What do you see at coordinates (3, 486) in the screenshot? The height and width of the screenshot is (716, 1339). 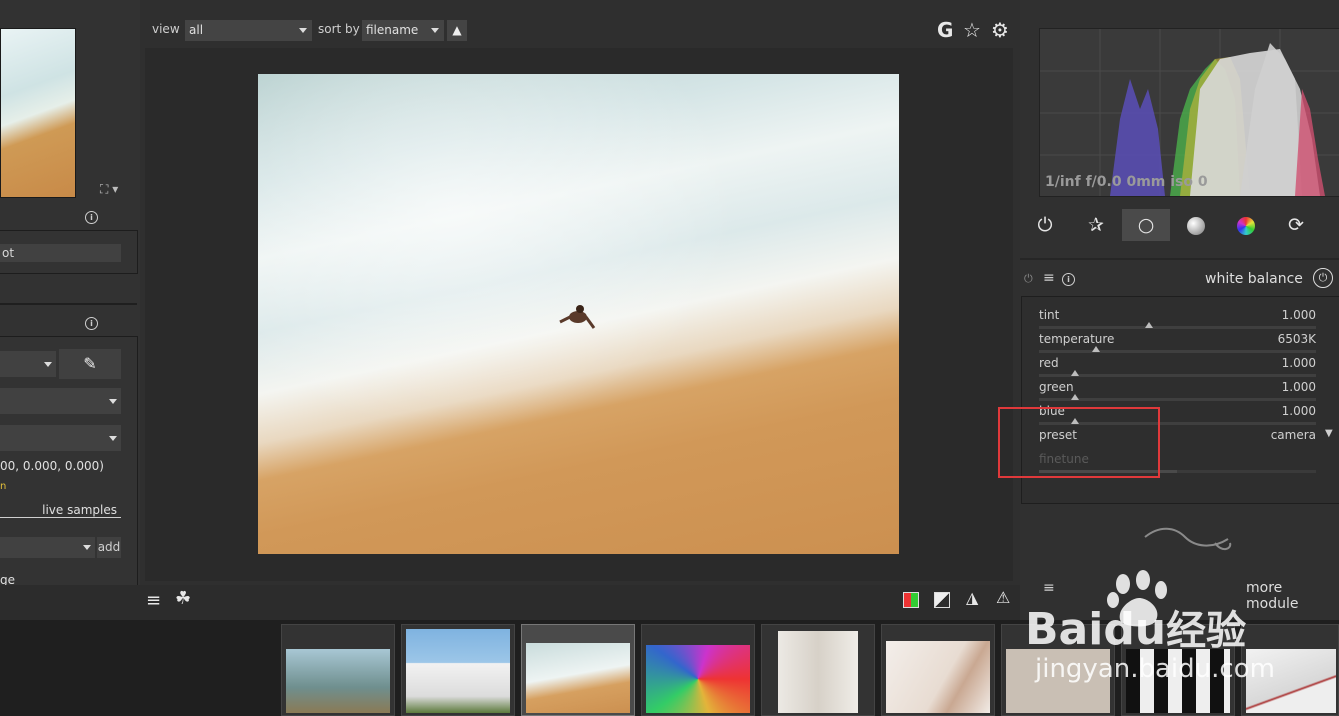 I see `marker-text: n` at bounding box center [3, 486].